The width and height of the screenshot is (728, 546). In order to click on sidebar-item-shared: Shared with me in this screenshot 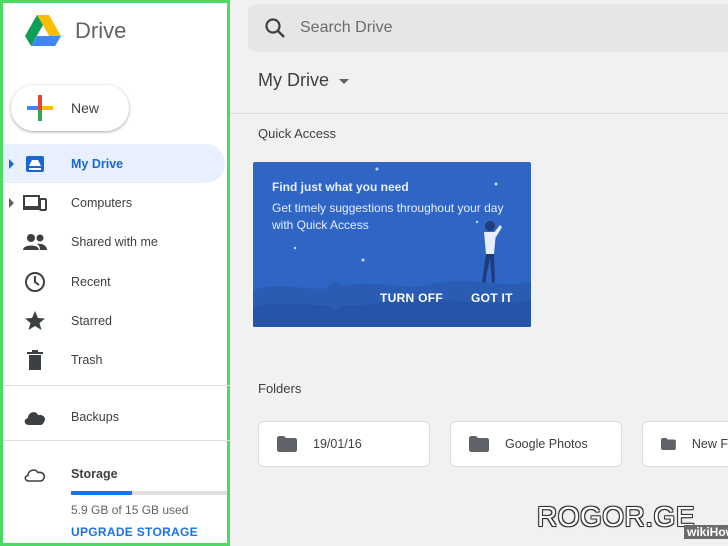, I will do `click(116, 242)`.